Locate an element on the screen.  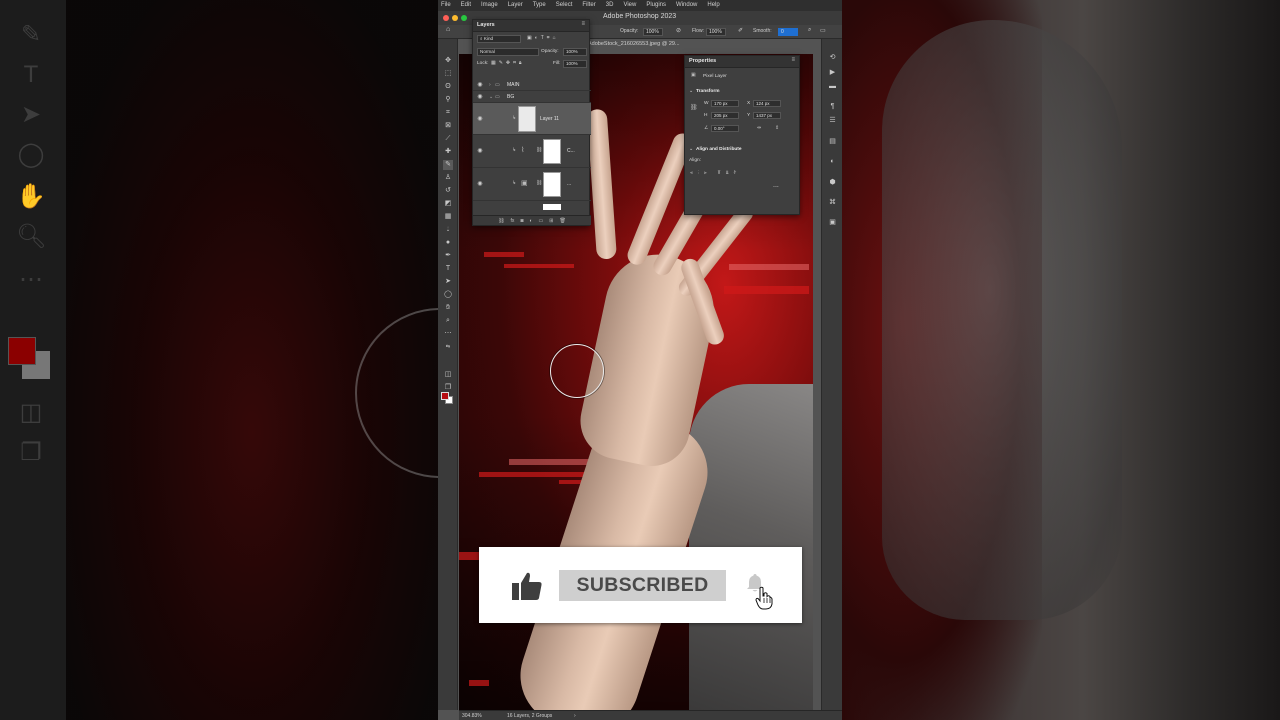
transform-section-label: Transform is located at coordinates (707, 91).